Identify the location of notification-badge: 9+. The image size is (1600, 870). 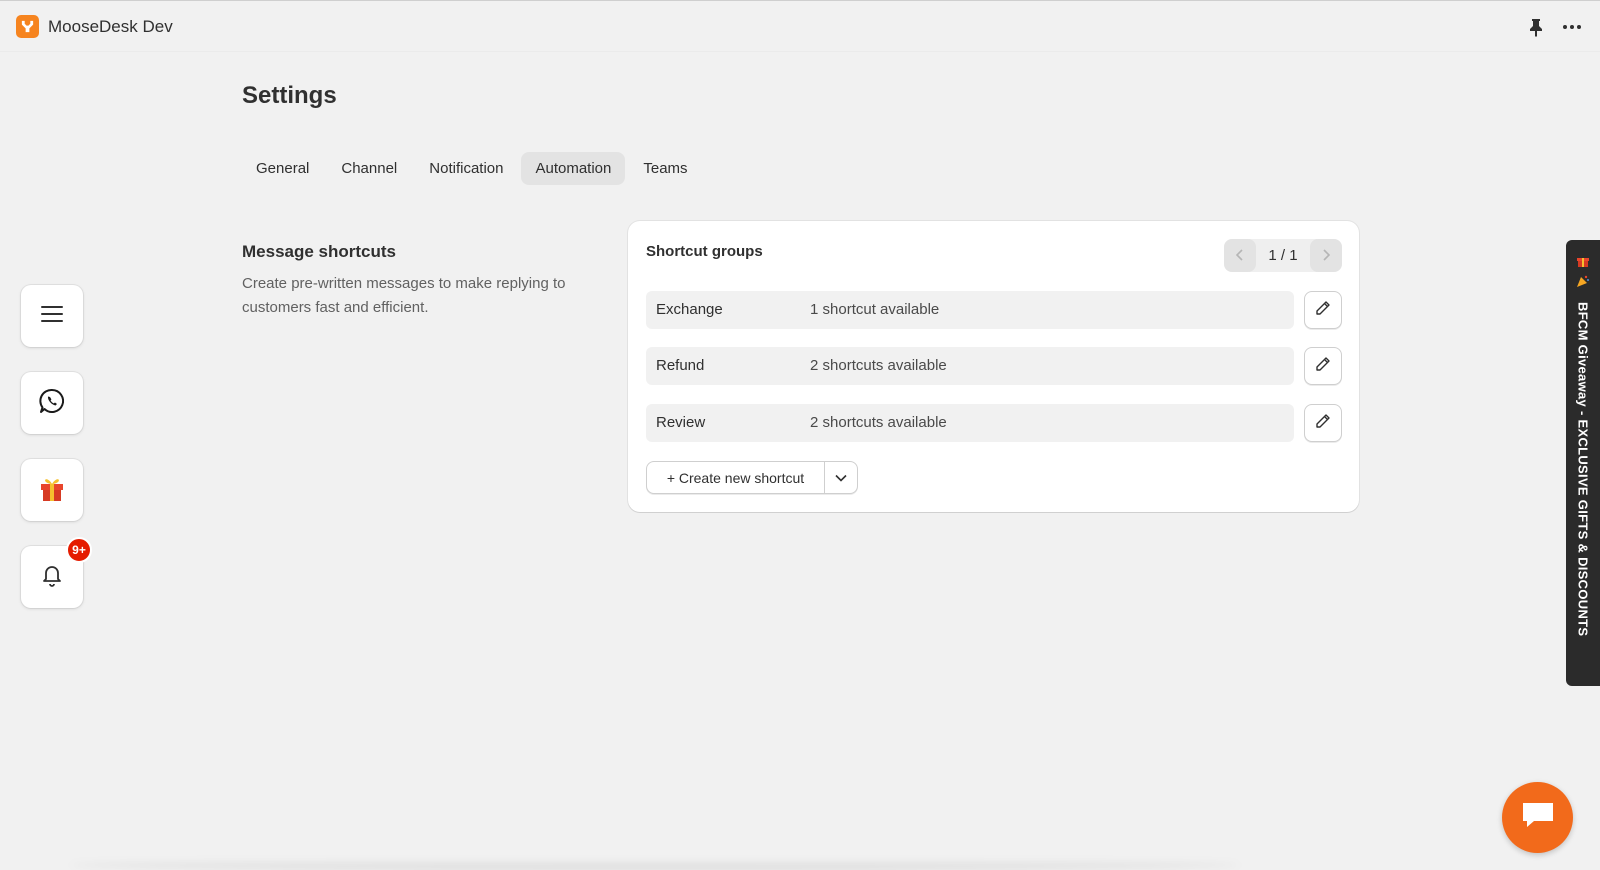
(79, 550).